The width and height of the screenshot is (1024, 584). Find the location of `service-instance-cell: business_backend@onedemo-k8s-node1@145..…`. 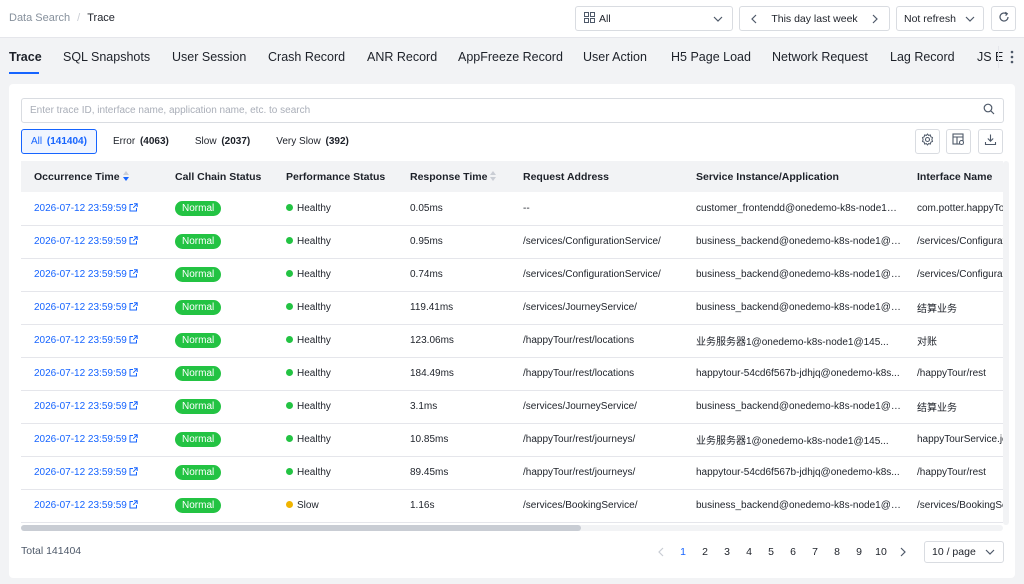

service-instance-cell: business_backend@onedemo-k8s-node1@145..… is located at coordinates (793, 275).